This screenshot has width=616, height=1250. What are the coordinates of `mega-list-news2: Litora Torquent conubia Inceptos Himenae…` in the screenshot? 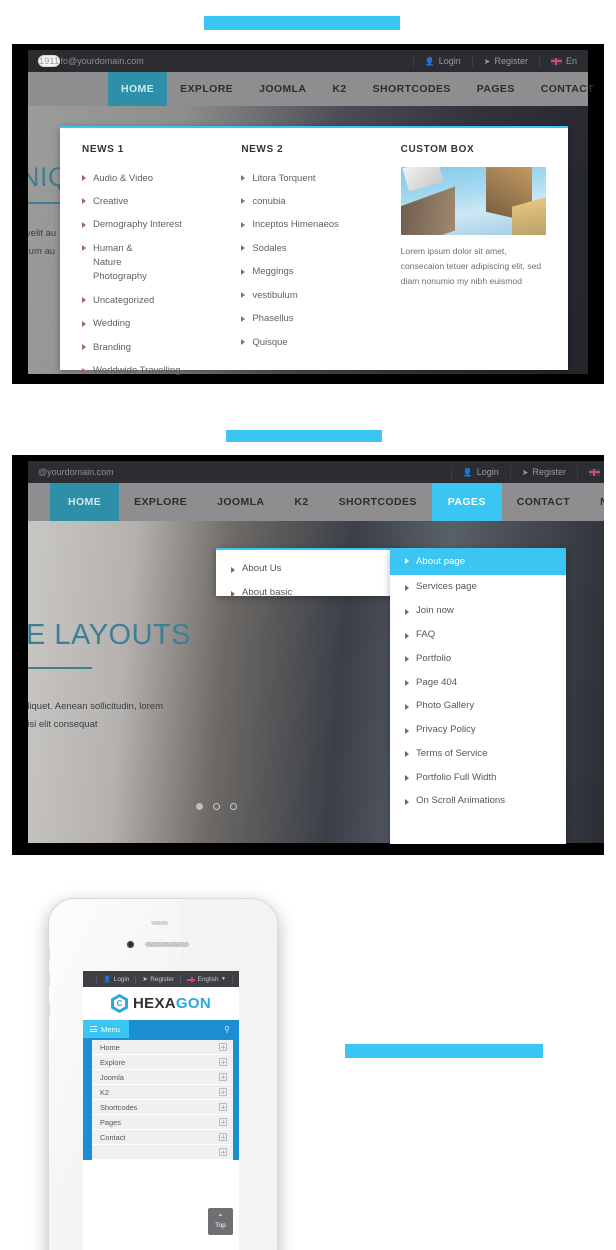 It's located at (313, 261).